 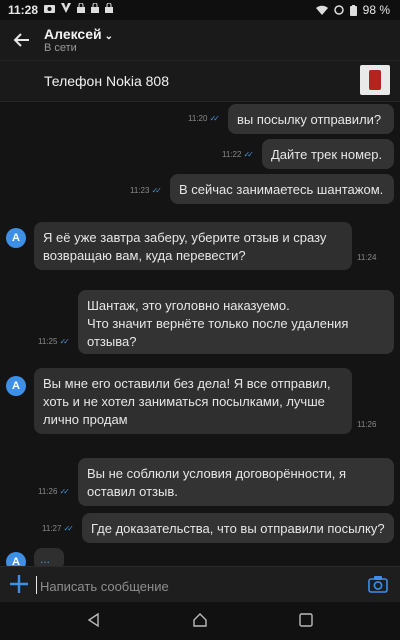 I want to click on message-text: Дайте трек номер., so click(x=327, y=154).